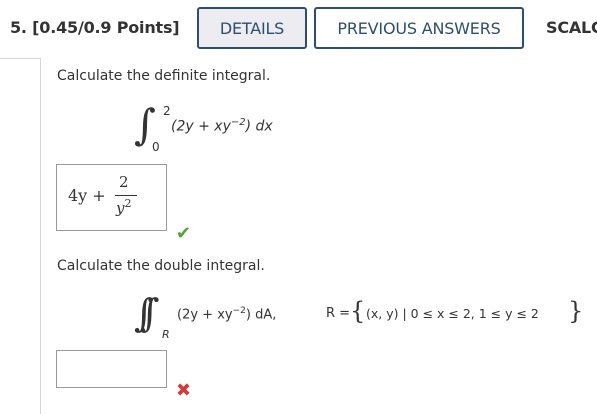 This screenshot has height=414, width=597. Describe the element at coordinates (167, 111) in the screenshot. I see `integral-upper-limit: 2` at that location.